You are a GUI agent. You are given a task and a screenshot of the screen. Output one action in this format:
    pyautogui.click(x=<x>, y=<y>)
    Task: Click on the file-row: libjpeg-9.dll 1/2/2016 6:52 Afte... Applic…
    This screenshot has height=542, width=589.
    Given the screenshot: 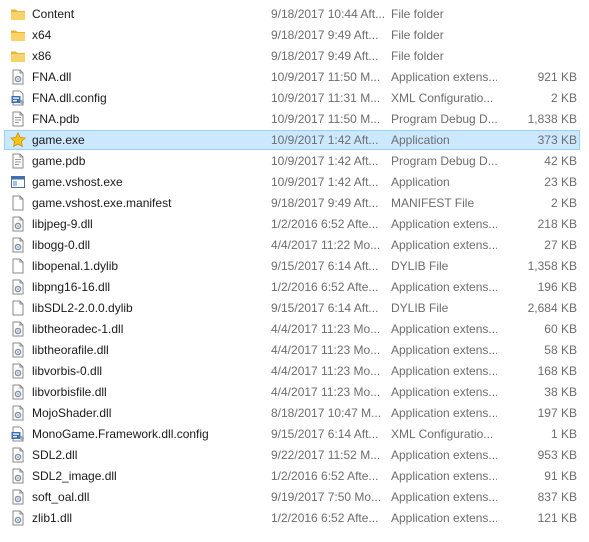 What is the action you would take?
    pyautogui.click(x=292, y=224)
    